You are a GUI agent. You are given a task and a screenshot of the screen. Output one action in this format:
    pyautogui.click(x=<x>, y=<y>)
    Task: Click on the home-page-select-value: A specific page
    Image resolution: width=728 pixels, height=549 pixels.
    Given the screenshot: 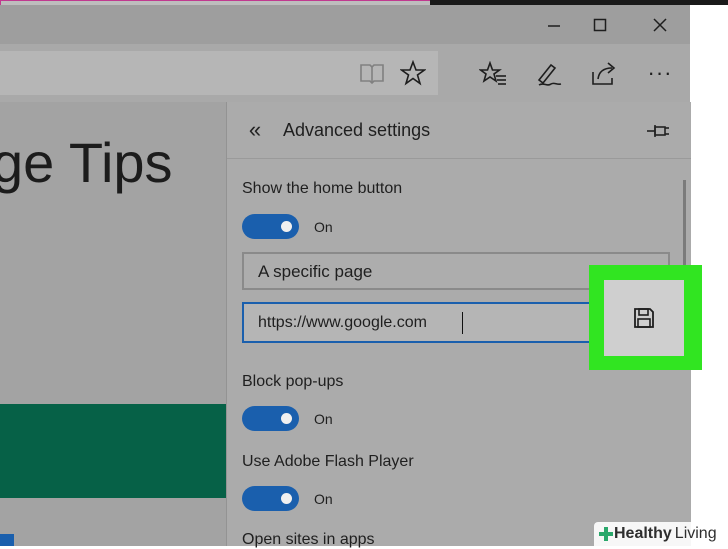 What is the action you would take?
    pyautogui.click(x=315, y=271)
    